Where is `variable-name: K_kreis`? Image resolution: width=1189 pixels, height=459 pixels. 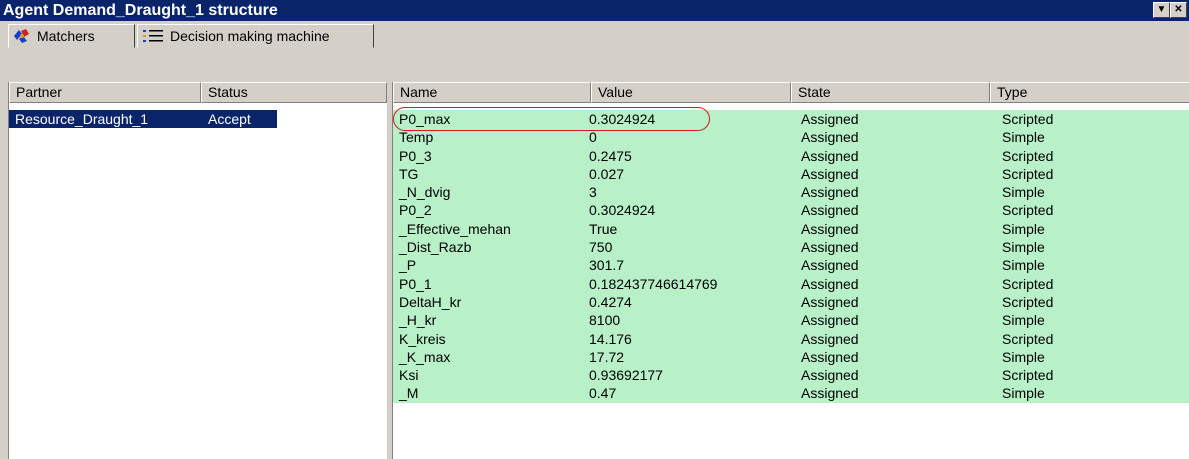
variable-name: K_kreis is located at coordinates (422, 338).